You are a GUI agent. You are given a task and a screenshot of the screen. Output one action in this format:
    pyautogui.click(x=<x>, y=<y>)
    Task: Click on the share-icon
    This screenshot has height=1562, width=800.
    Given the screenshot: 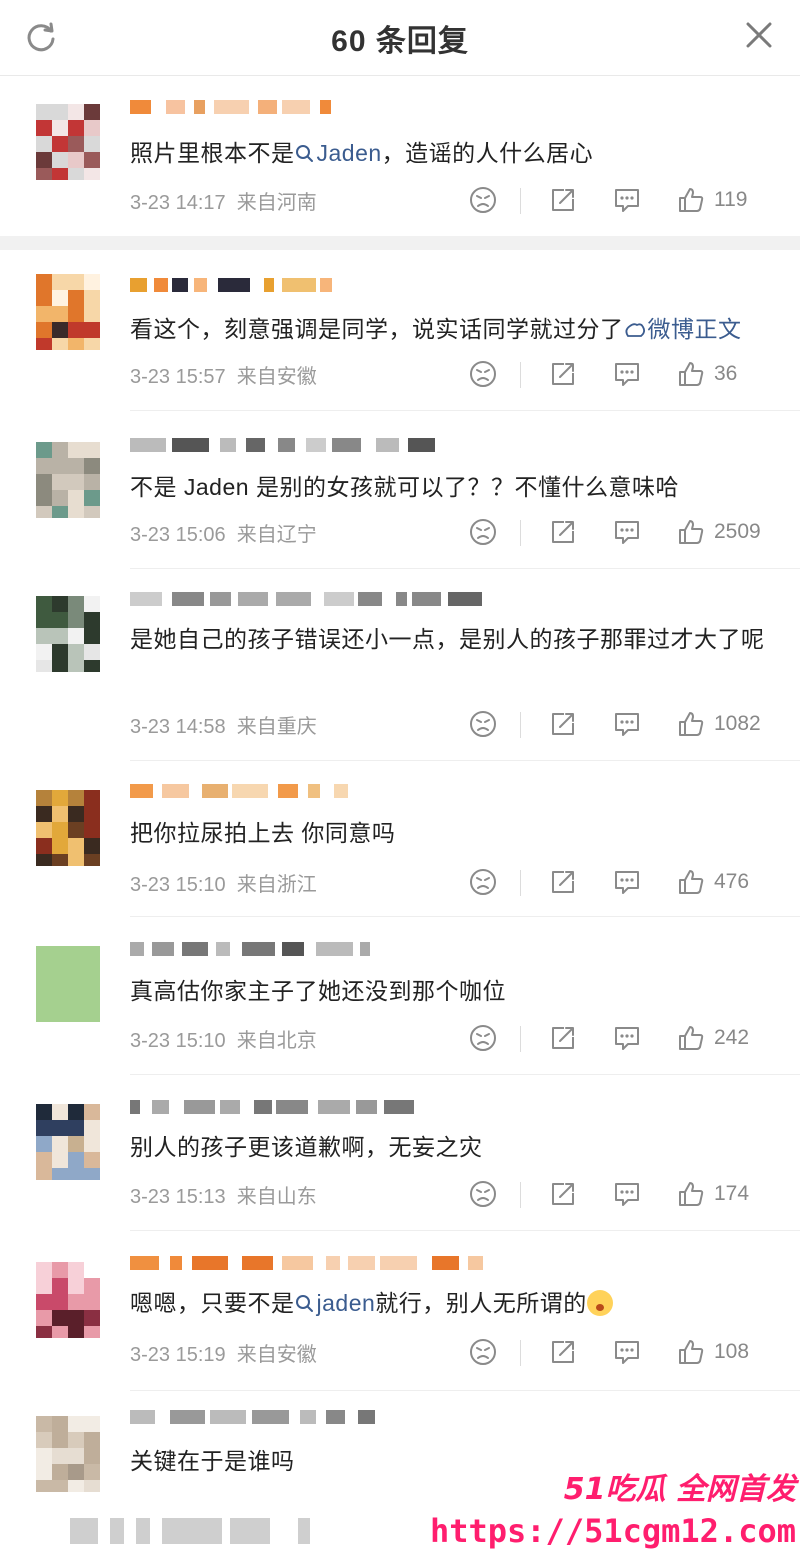 What is the action you would take?
    pyautogui.click(x=563, y=1038)
    